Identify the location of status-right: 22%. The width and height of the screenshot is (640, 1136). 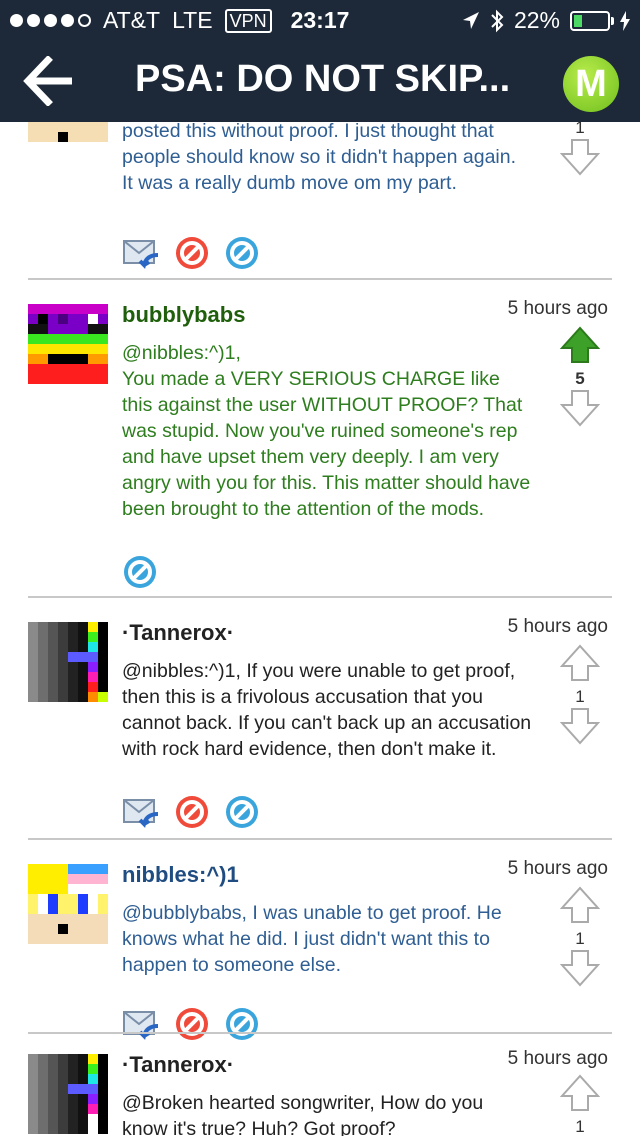
(546, 20).